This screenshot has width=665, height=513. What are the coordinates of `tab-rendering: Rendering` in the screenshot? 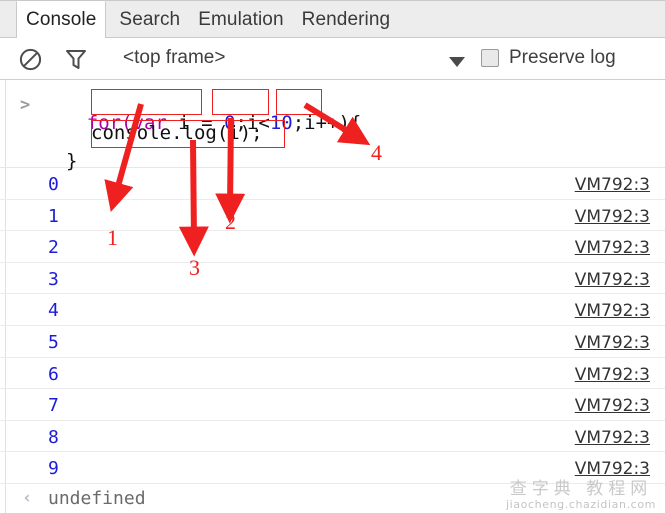 It's located at (346, 19).